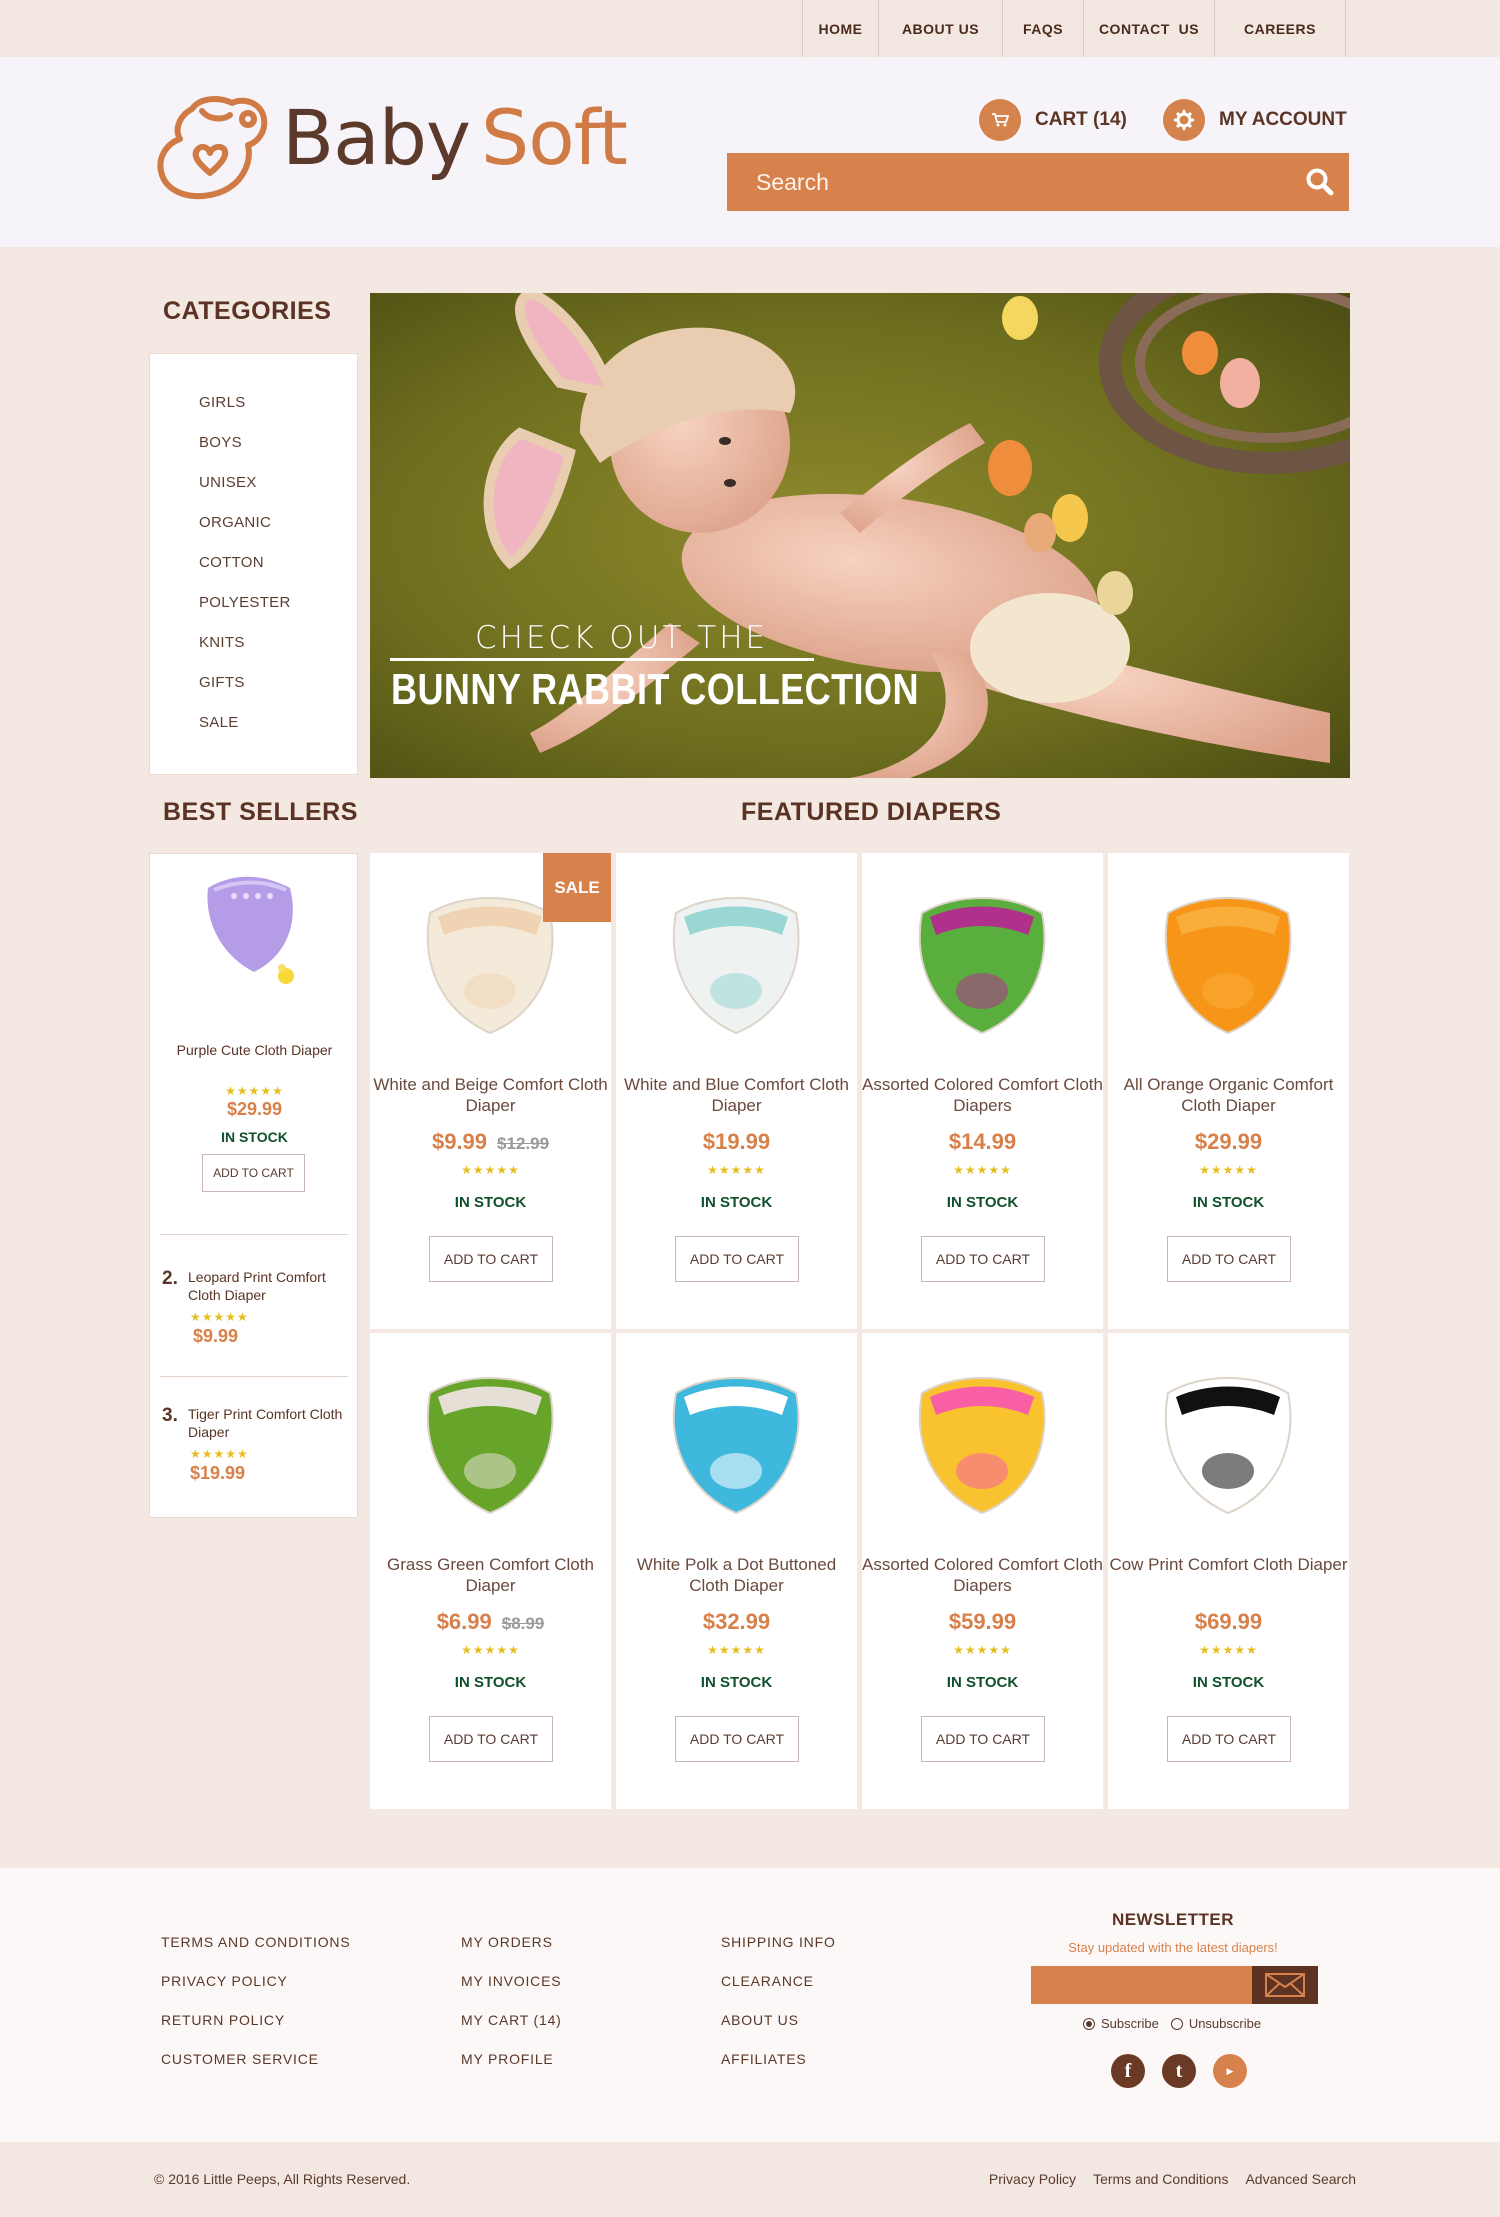 The image size is (1500, 2217). I want to click on product-name: Cow Print Comfort Cloth Diaper, so click(1228, 1564).